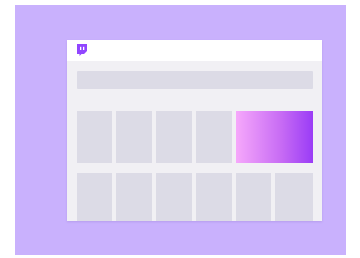 This screenshot has height=258, width=360. What do you see at coordinates (194, 50) in the screenshot?
I see `title-bar` at bounding box center [194, 50].